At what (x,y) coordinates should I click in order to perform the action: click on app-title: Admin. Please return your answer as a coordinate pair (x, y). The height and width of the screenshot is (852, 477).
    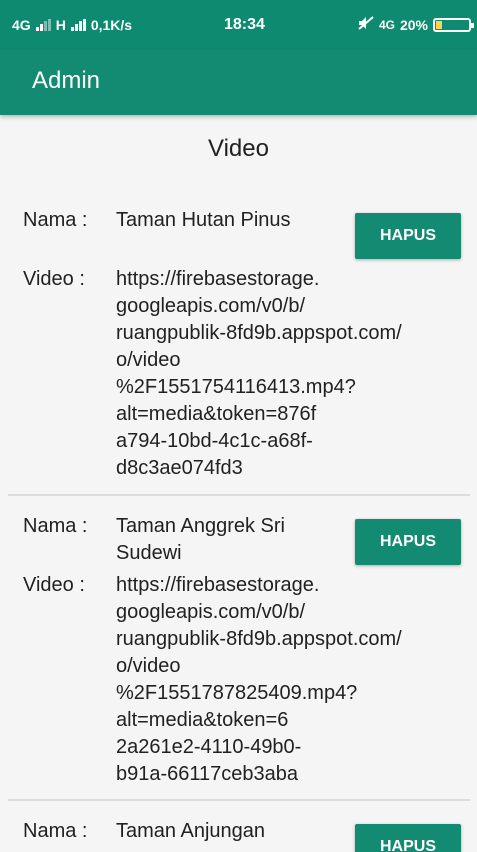
    Looking at the image, I should click on (66, 80).